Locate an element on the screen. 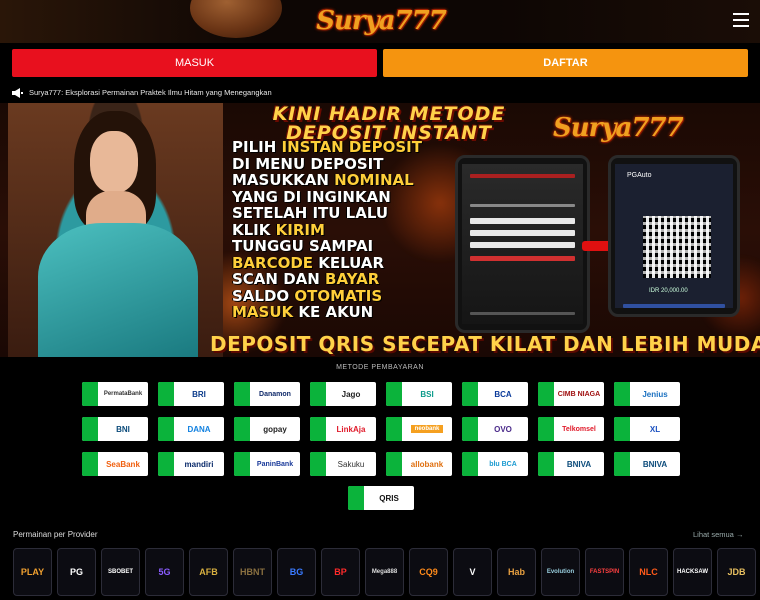  step-line: MASUK KE AKUN is located at coordinates (303, 312).